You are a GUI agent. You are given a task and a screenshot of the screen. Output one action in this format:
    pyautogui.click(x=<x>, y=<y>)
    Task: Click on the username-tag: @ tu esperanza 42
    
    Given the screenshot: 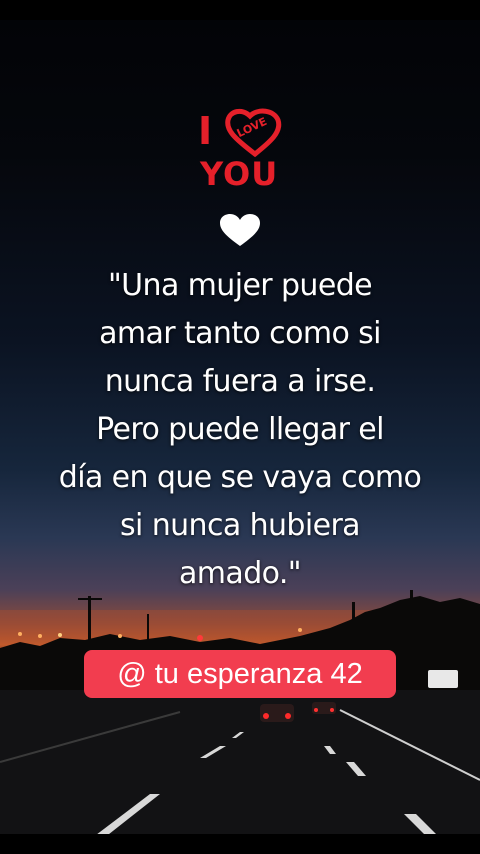 What is the action you would take?
    pyautogui.click(x=240, y=674)
    